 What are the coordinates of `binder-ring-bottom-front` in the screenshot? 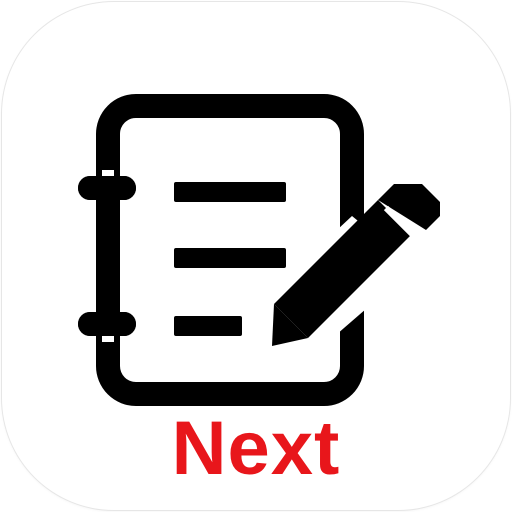 It's located at (107, 324).